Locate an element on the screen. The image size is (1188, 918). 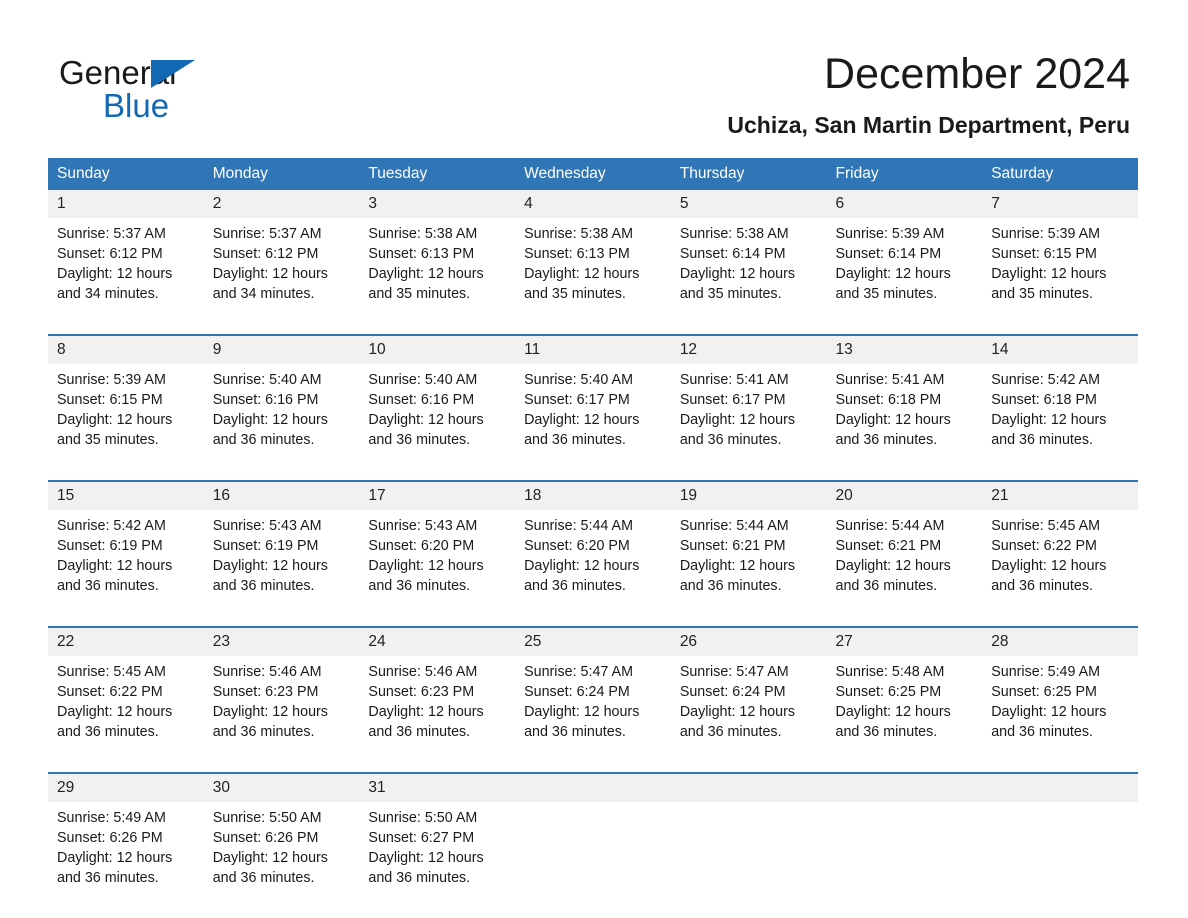
sunrise-text: Sunrise: 5:47 AM is located at coordinates (734, 672).